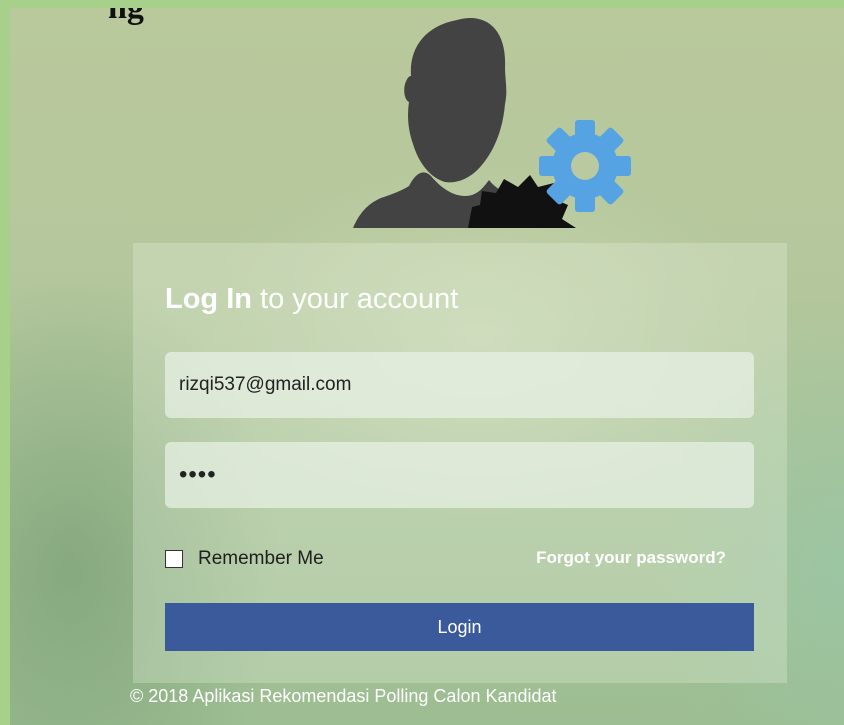 The height and width of the screenshot is (725, 844). Describe the element at coordinates (355, 299) in the screenshot. I see `login-title-rest: to your account` at that location.